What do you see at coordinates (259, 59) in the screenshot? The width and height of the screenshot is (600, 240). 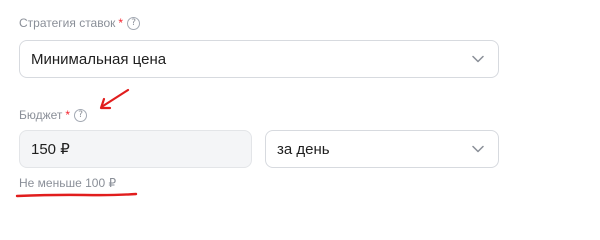 I see `bid-strategy-select: Минимальная цена` at bounding box center [259, 59].